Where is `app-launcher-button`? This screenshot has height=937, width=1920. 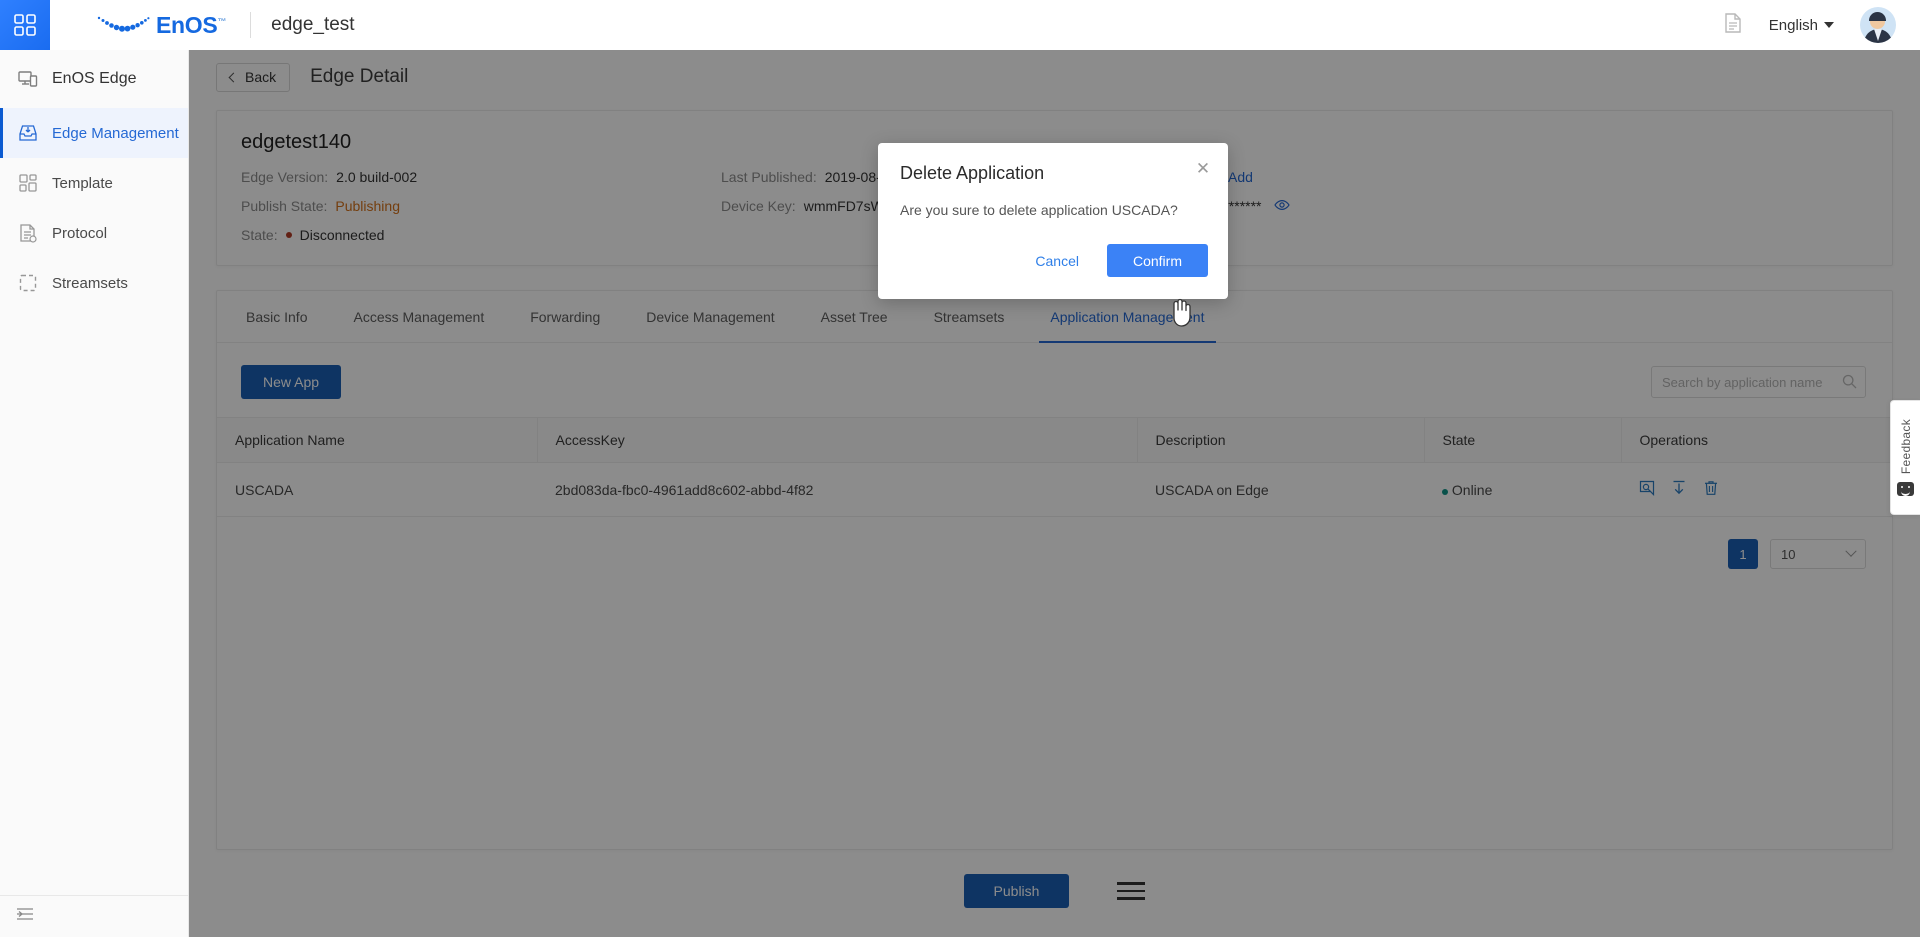 app-launcher-button is located at coordinates (25, 25).